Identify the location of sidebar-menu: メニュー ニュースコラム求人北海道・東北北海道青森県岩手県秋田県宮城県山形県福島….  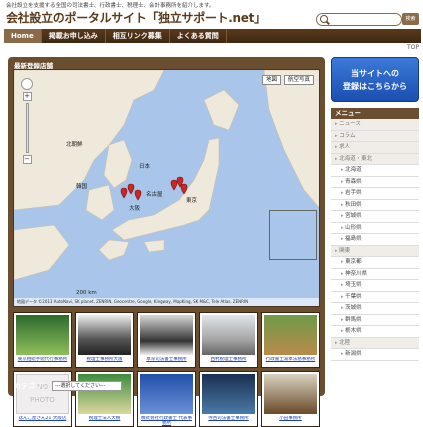
(375, 254).